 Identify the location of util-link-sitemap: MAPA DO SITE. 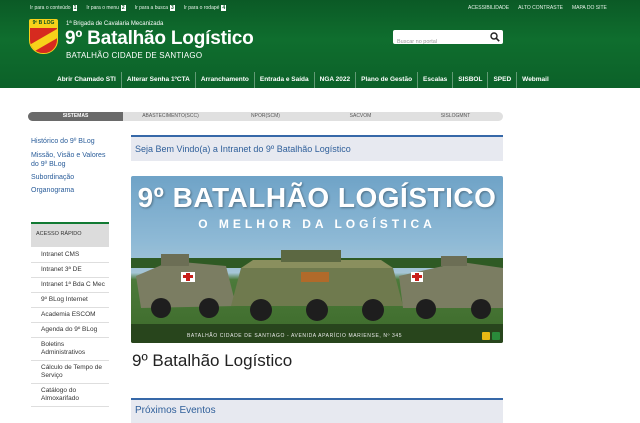
(589, 8).